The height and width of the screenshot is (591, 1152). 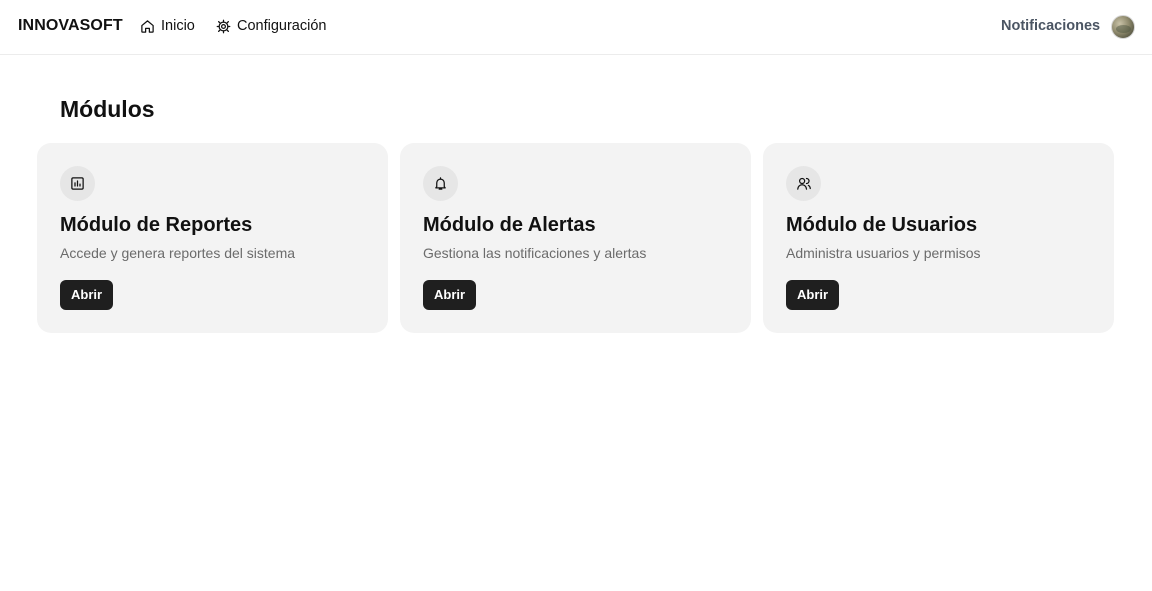 I want to click on card-description: Administra usuarios y permisos, so click(x=883, y=253).